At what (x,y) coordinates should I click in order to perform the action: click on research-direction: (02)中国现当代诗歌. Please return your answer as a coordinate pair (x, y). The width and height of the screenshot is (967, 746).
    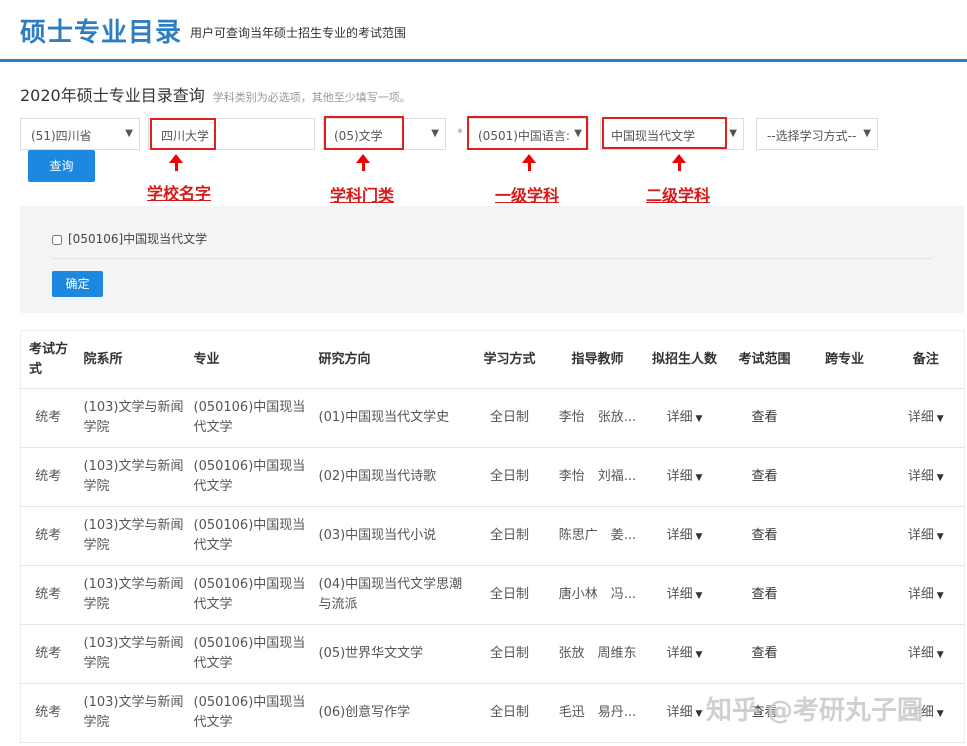
    Looking at the image, I should click on (377, 476).